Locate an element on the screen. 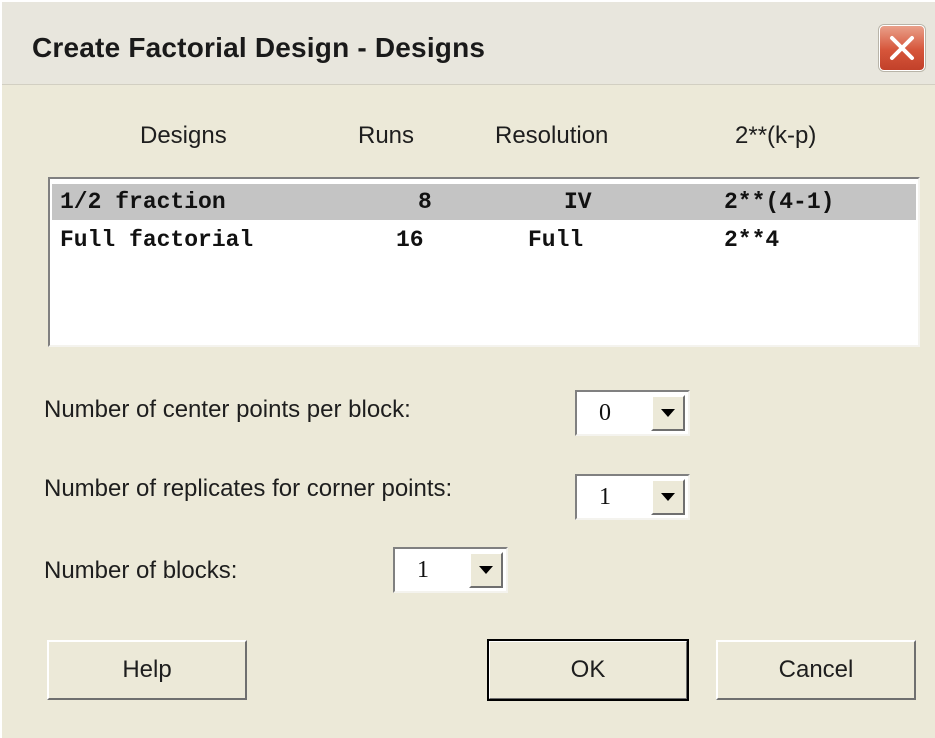 This screenshot has height=738, width=935. design-name: 1/2 fraction is located at coordinates (143, 202).